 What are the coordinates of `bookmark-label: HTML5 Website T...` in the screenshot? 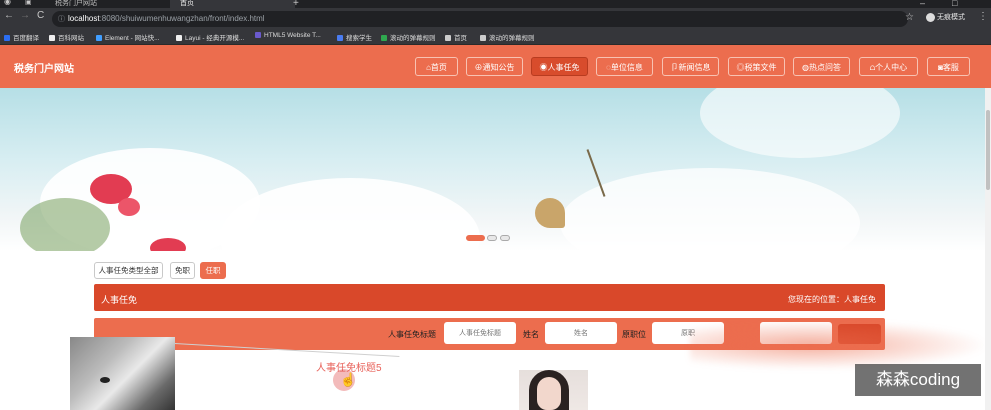 It's located at (292, 35).